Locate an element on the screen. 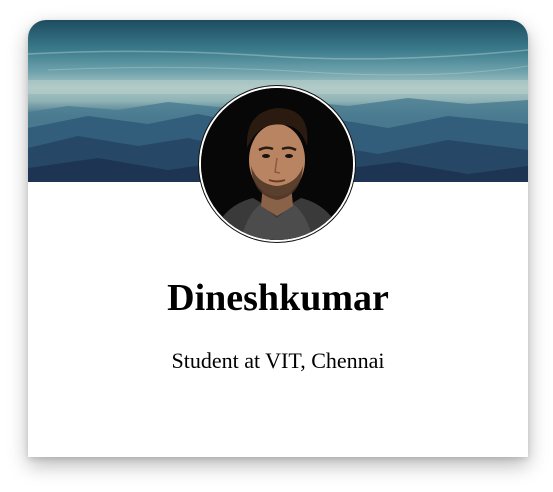 This screenshot has height=492, width=553. profile-avatar-image is located at coordinates (277, 164).